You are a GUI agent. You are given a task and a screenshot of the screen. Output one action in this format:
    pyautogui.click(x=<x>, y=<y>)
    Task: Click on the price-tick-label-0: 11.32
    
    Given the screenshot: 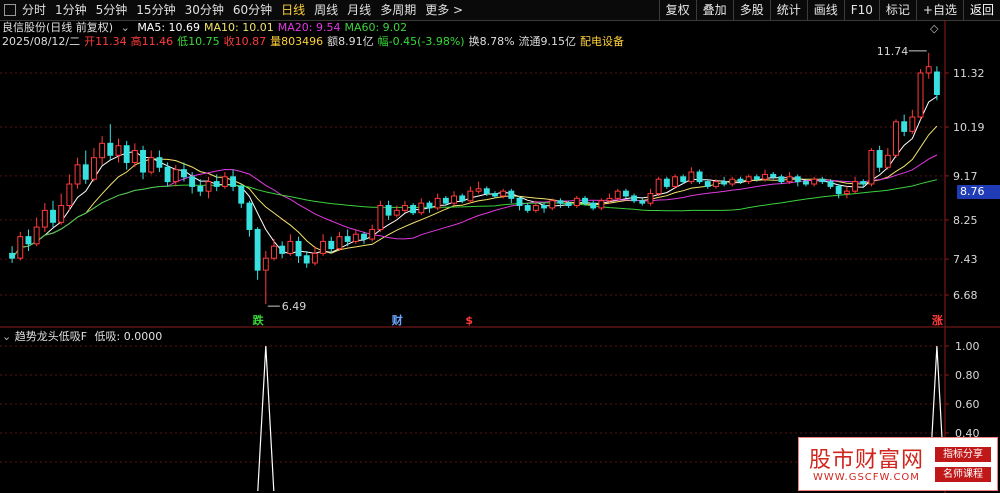 What is the action you would take?
    pyautogui.click(x=969, y=73)
    